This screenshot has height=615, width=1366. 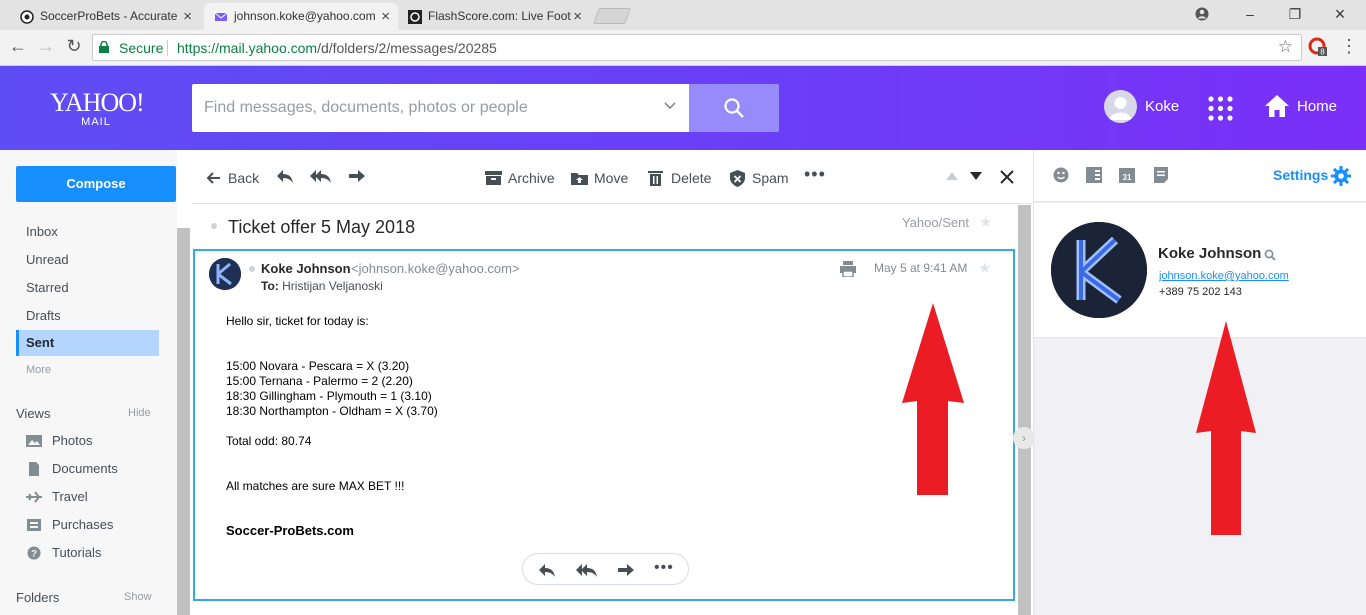 I want to click on restore-icon: ❐, so click(x=1295, y=15).